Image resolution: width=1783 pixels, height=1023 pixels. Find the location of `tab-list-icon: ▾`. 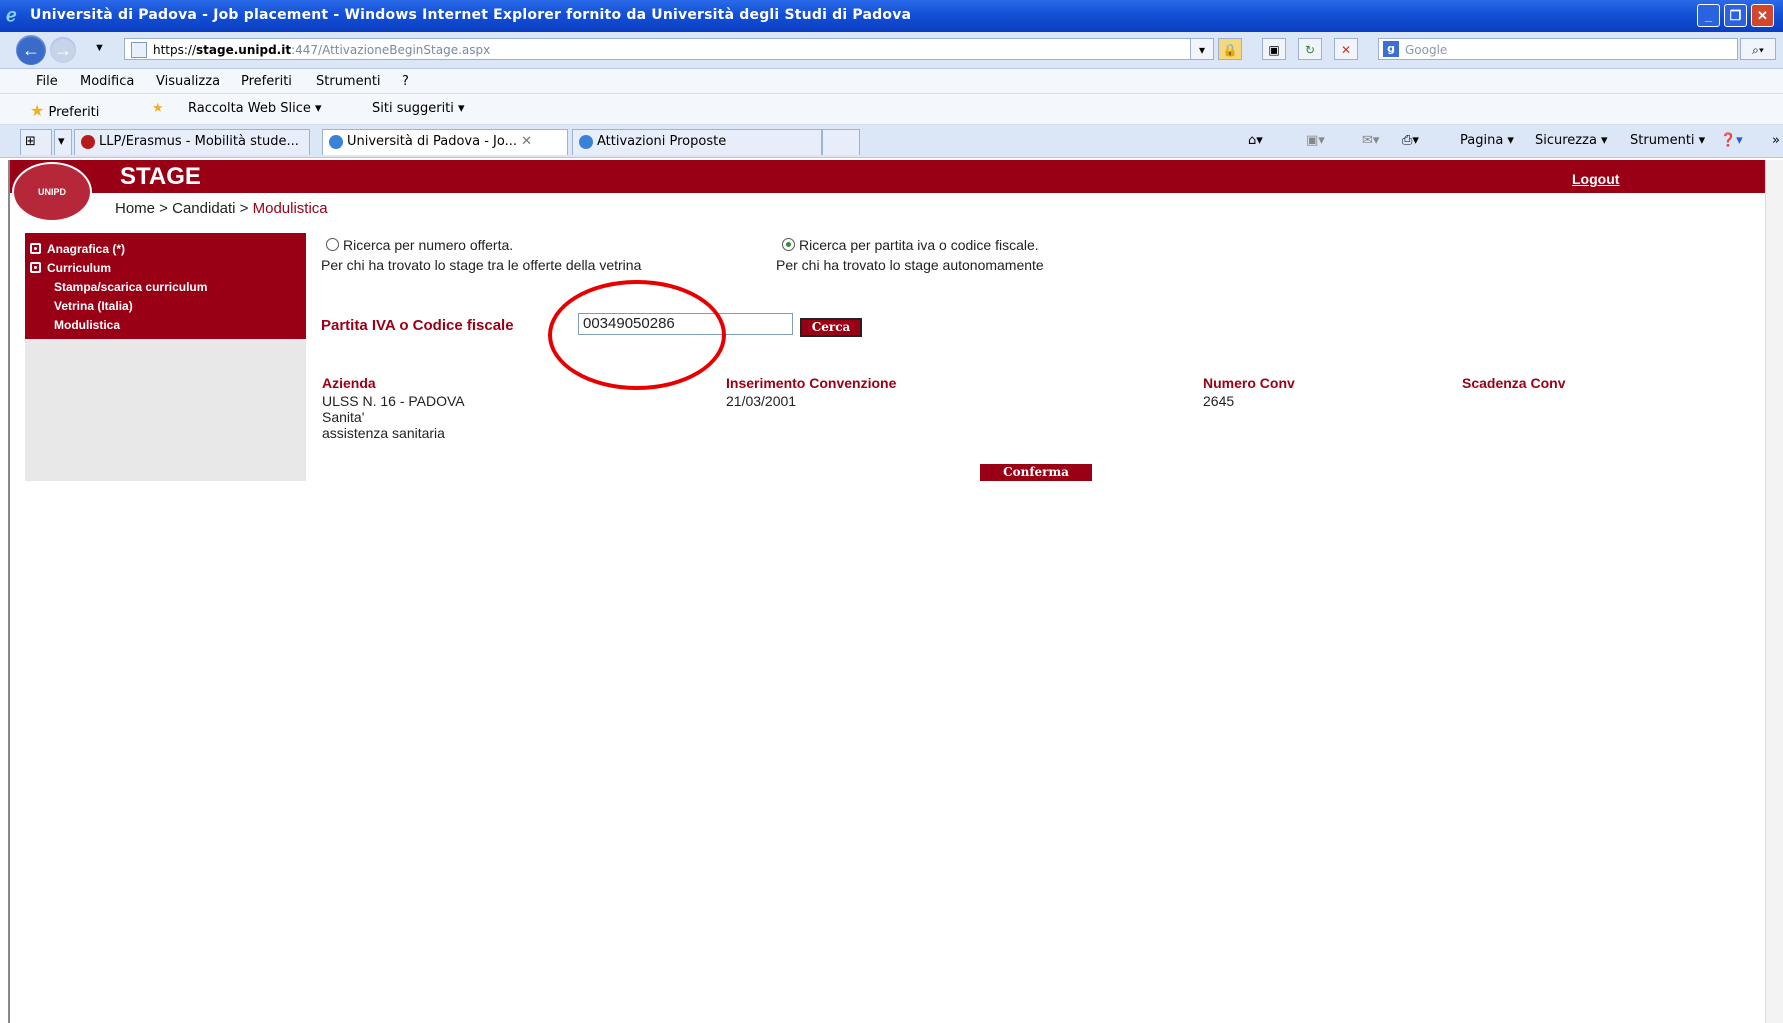

tab-list-icon: ▾ is located at coordinates (63, 142).